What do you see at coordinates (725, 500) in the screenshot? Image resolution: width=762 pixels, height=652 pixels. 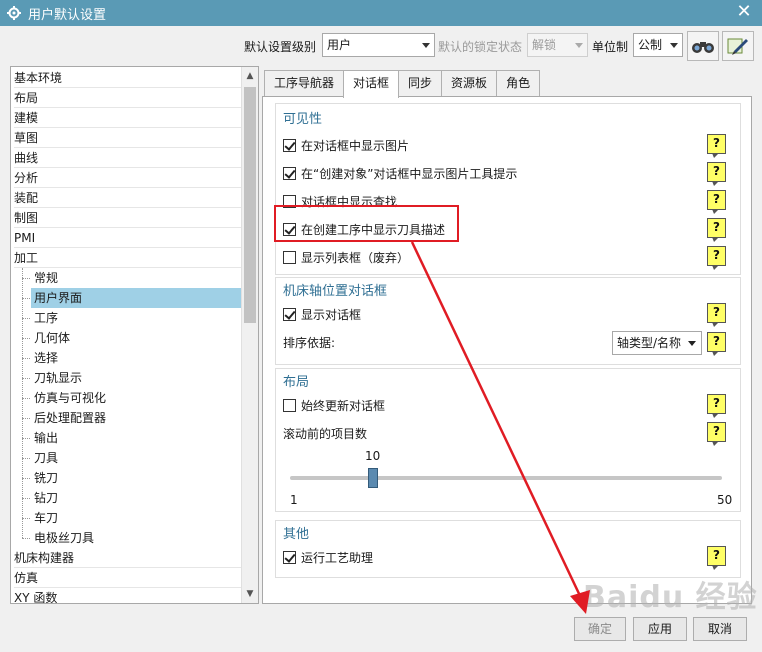 I see `slider-max: 50` at bounding box center [725, 500].